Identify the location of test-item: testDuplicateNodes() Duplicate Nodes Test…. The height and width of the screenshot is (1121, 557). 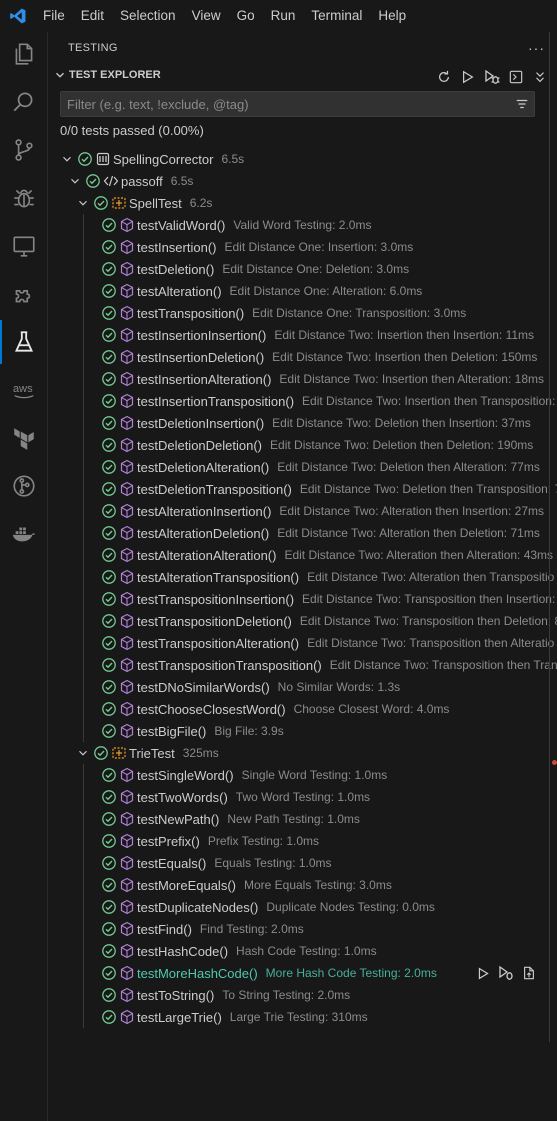
(303, 907).